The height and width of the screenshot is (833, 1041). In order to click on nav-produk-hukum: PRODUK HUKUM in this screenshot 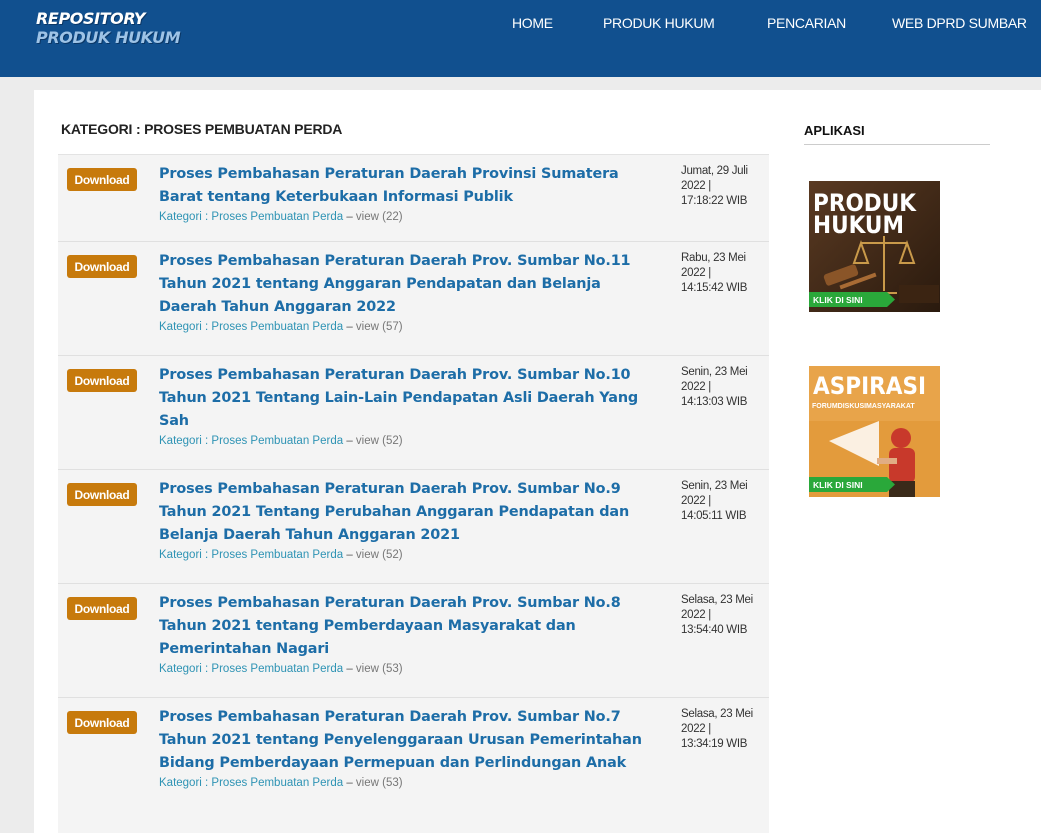, I will do `click(659, 23)`.